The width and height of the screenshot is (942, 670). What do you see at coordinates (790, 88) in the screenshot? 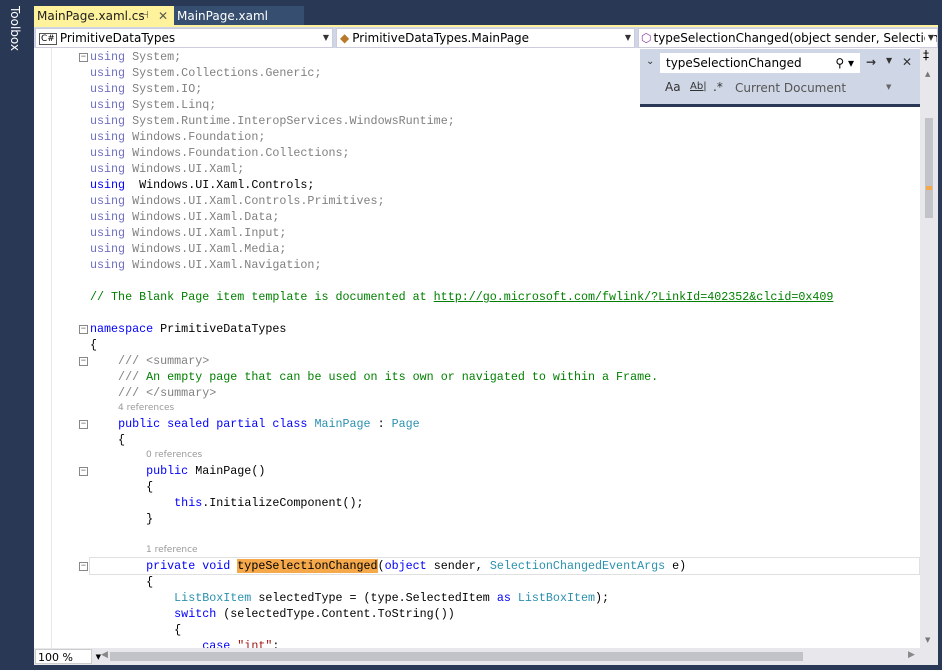
I see `search-scope-dropdown: Current Document` at bounding box center [790, 88].